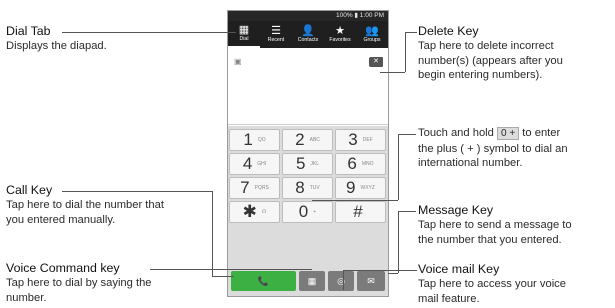  I want to click on tab-groups: 👥 Groups, so click(372, 34).